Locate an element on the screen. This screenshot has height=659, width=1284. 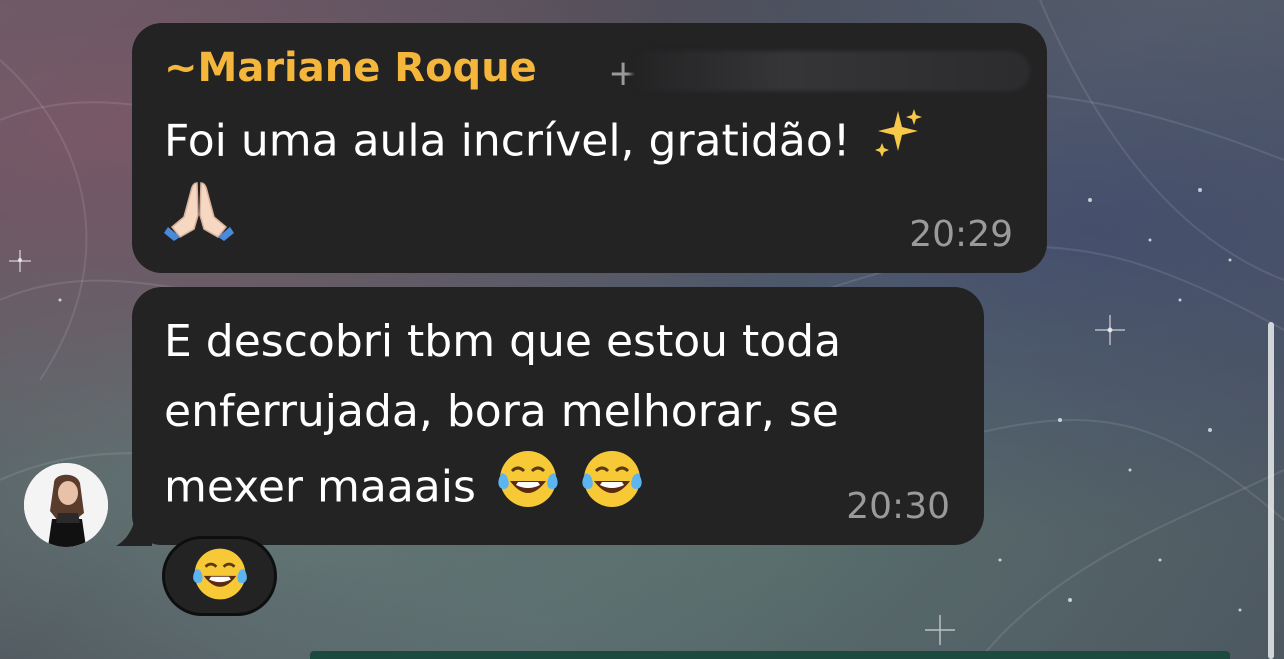
message-text: Foi uma aula incrível, gratidão! is located at coordinates (507, 141).